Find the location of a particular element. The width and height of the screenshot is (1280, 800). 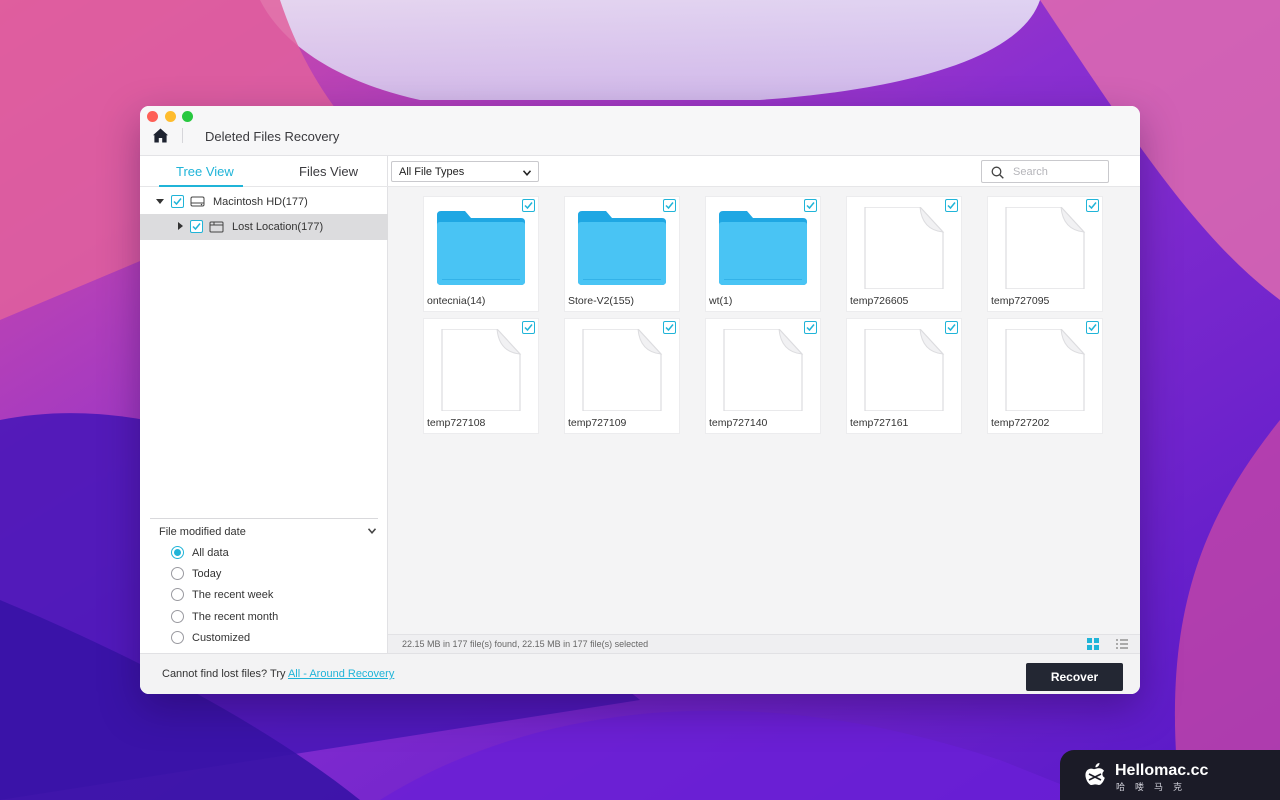

file-name: temp727202 is located at coordinates (1020, 423).